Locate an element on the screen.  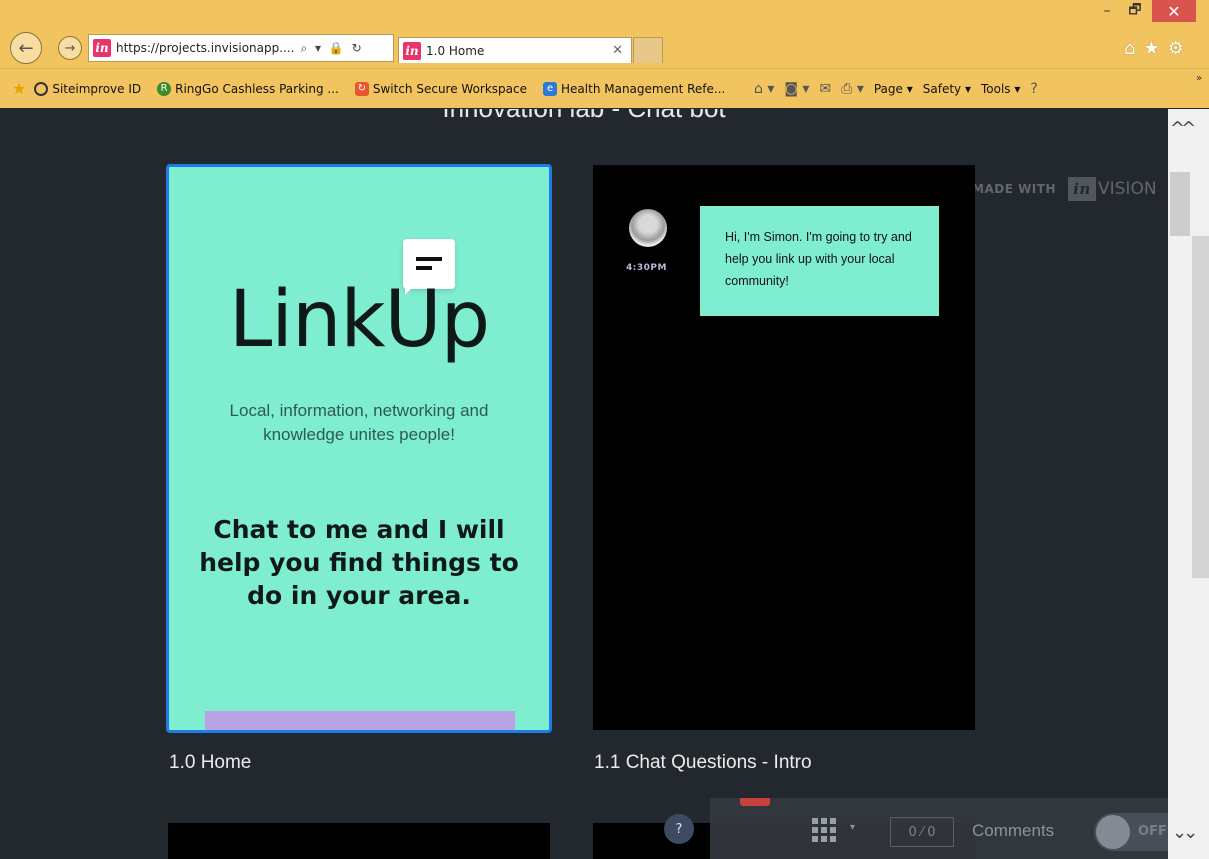
ie-icon: e is located at coordinates (550, 88).